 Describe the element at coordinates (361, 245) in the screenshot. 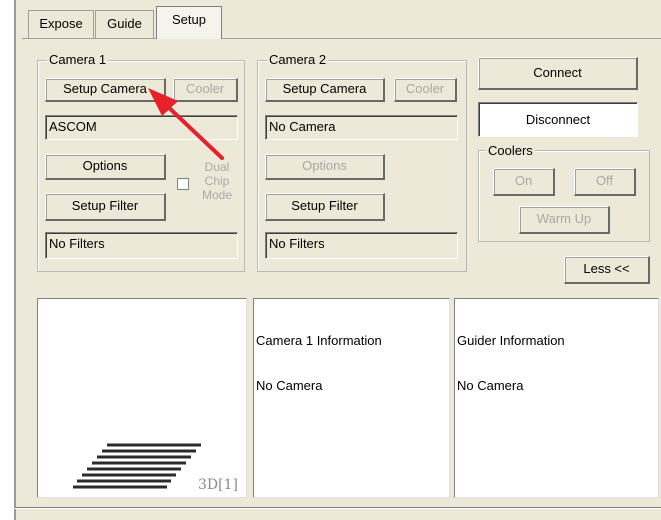

I see `camera2-filter-field: No Filters` at that location.